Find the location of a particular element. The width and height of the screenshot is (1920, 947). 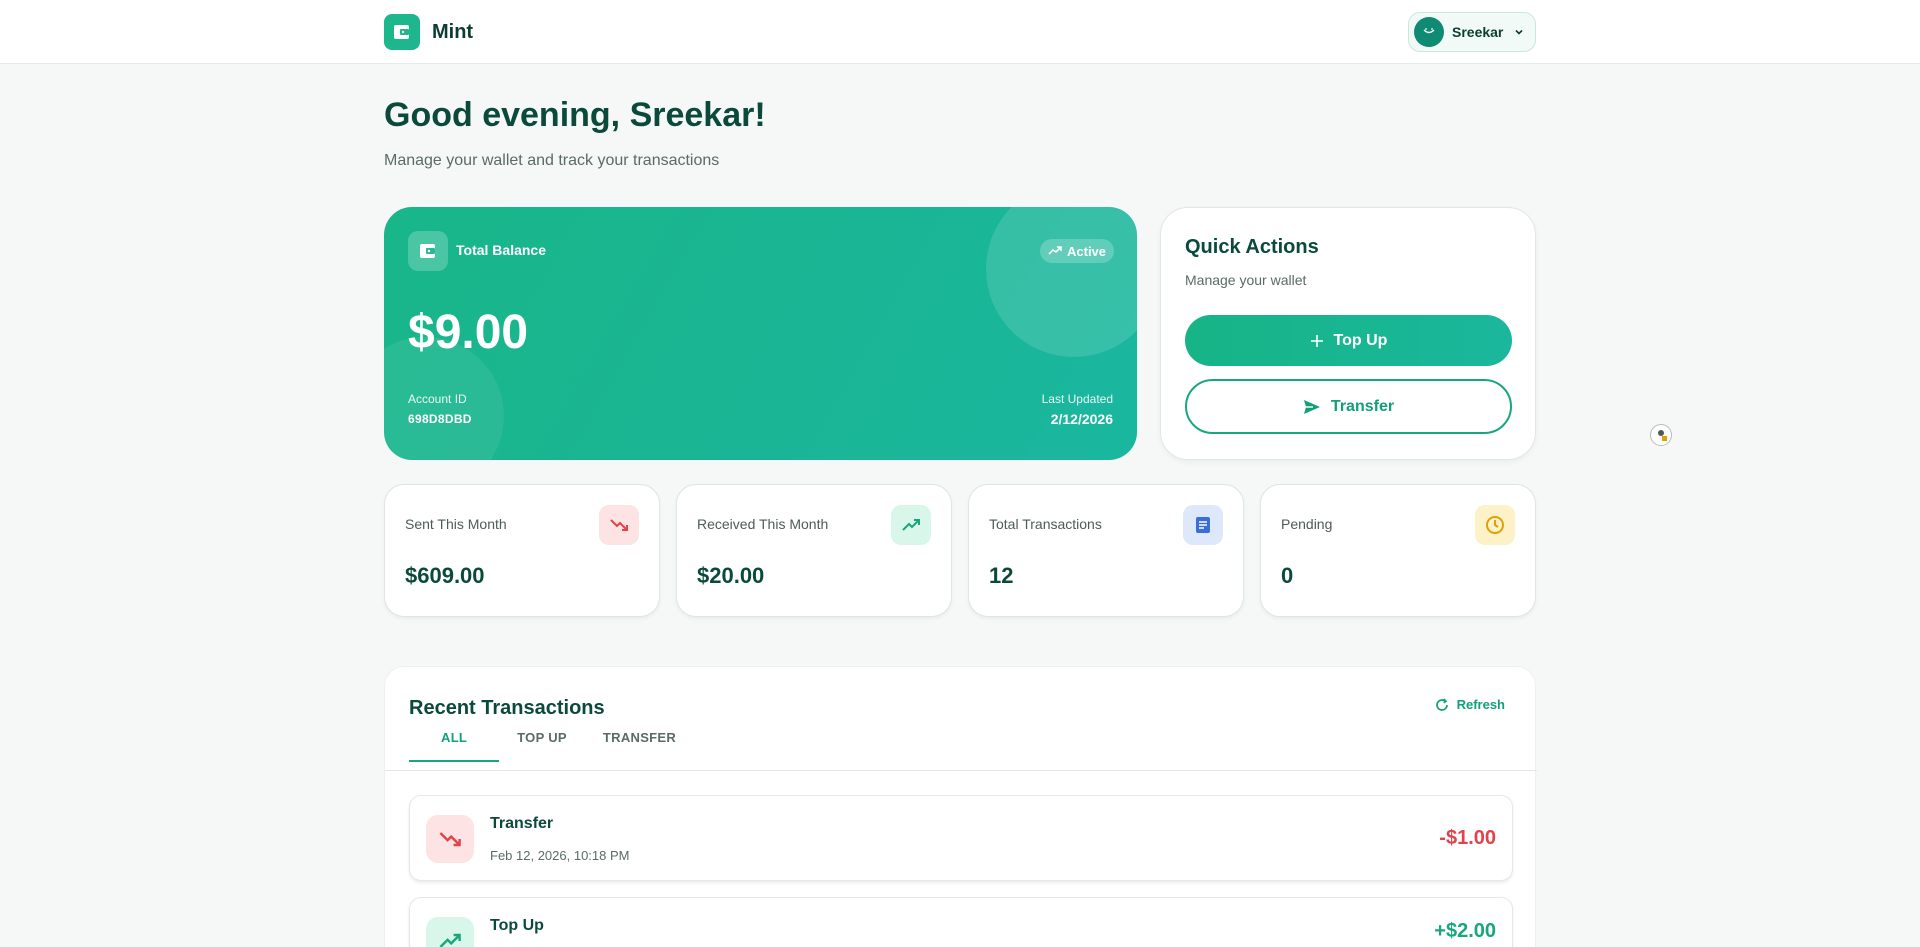

clock-icon is located at coordinates (1495, 525).